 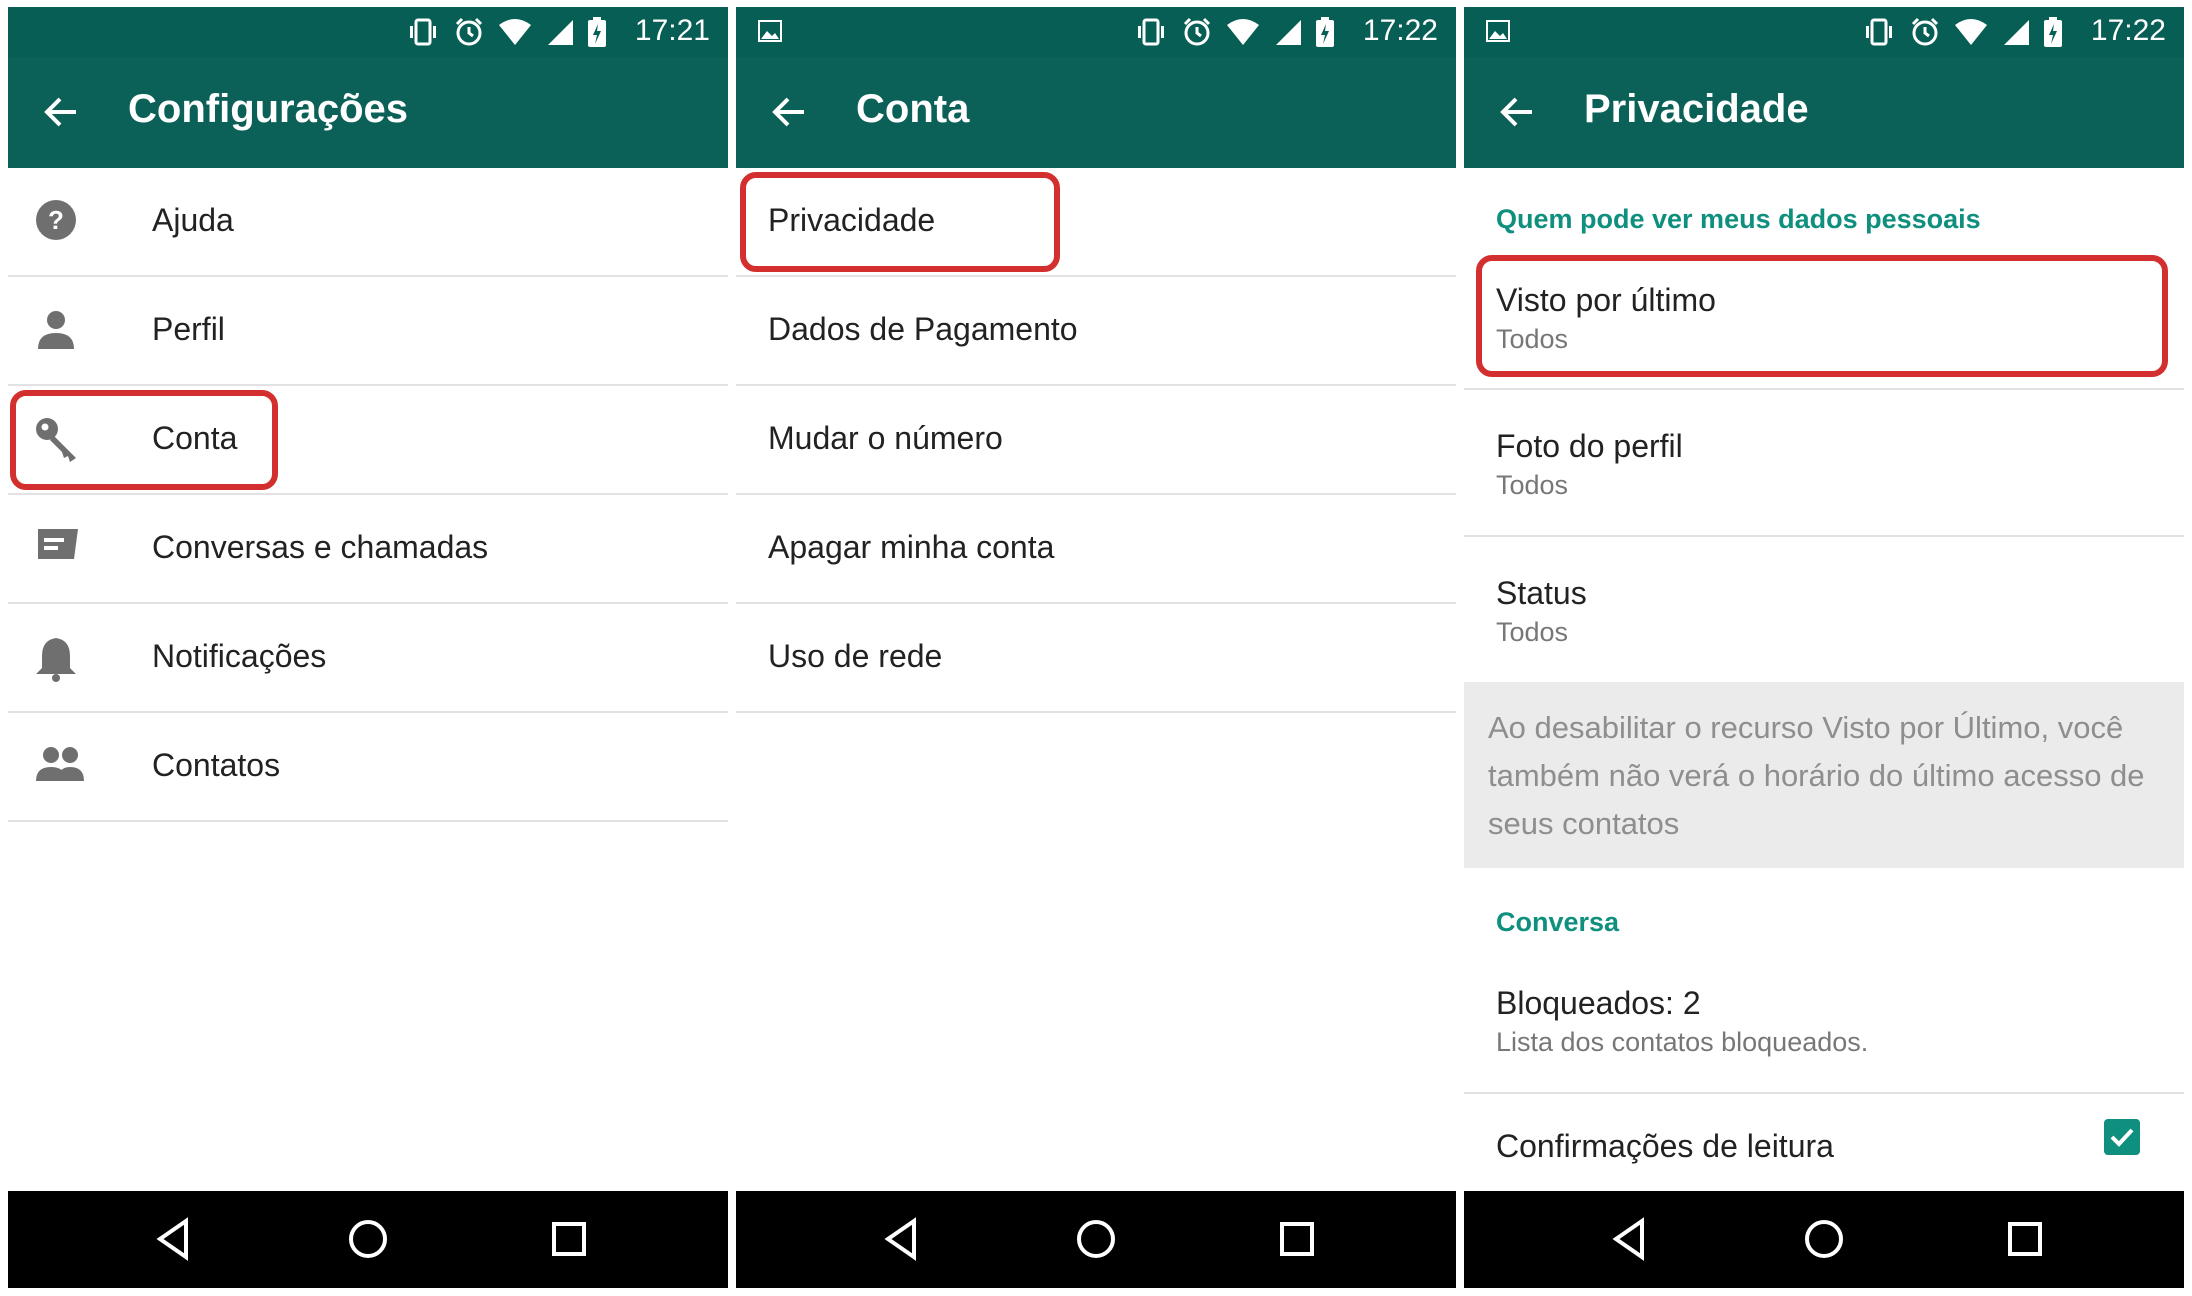 I want to click on page-title: Privacidade, so click(x=1696, y=109).